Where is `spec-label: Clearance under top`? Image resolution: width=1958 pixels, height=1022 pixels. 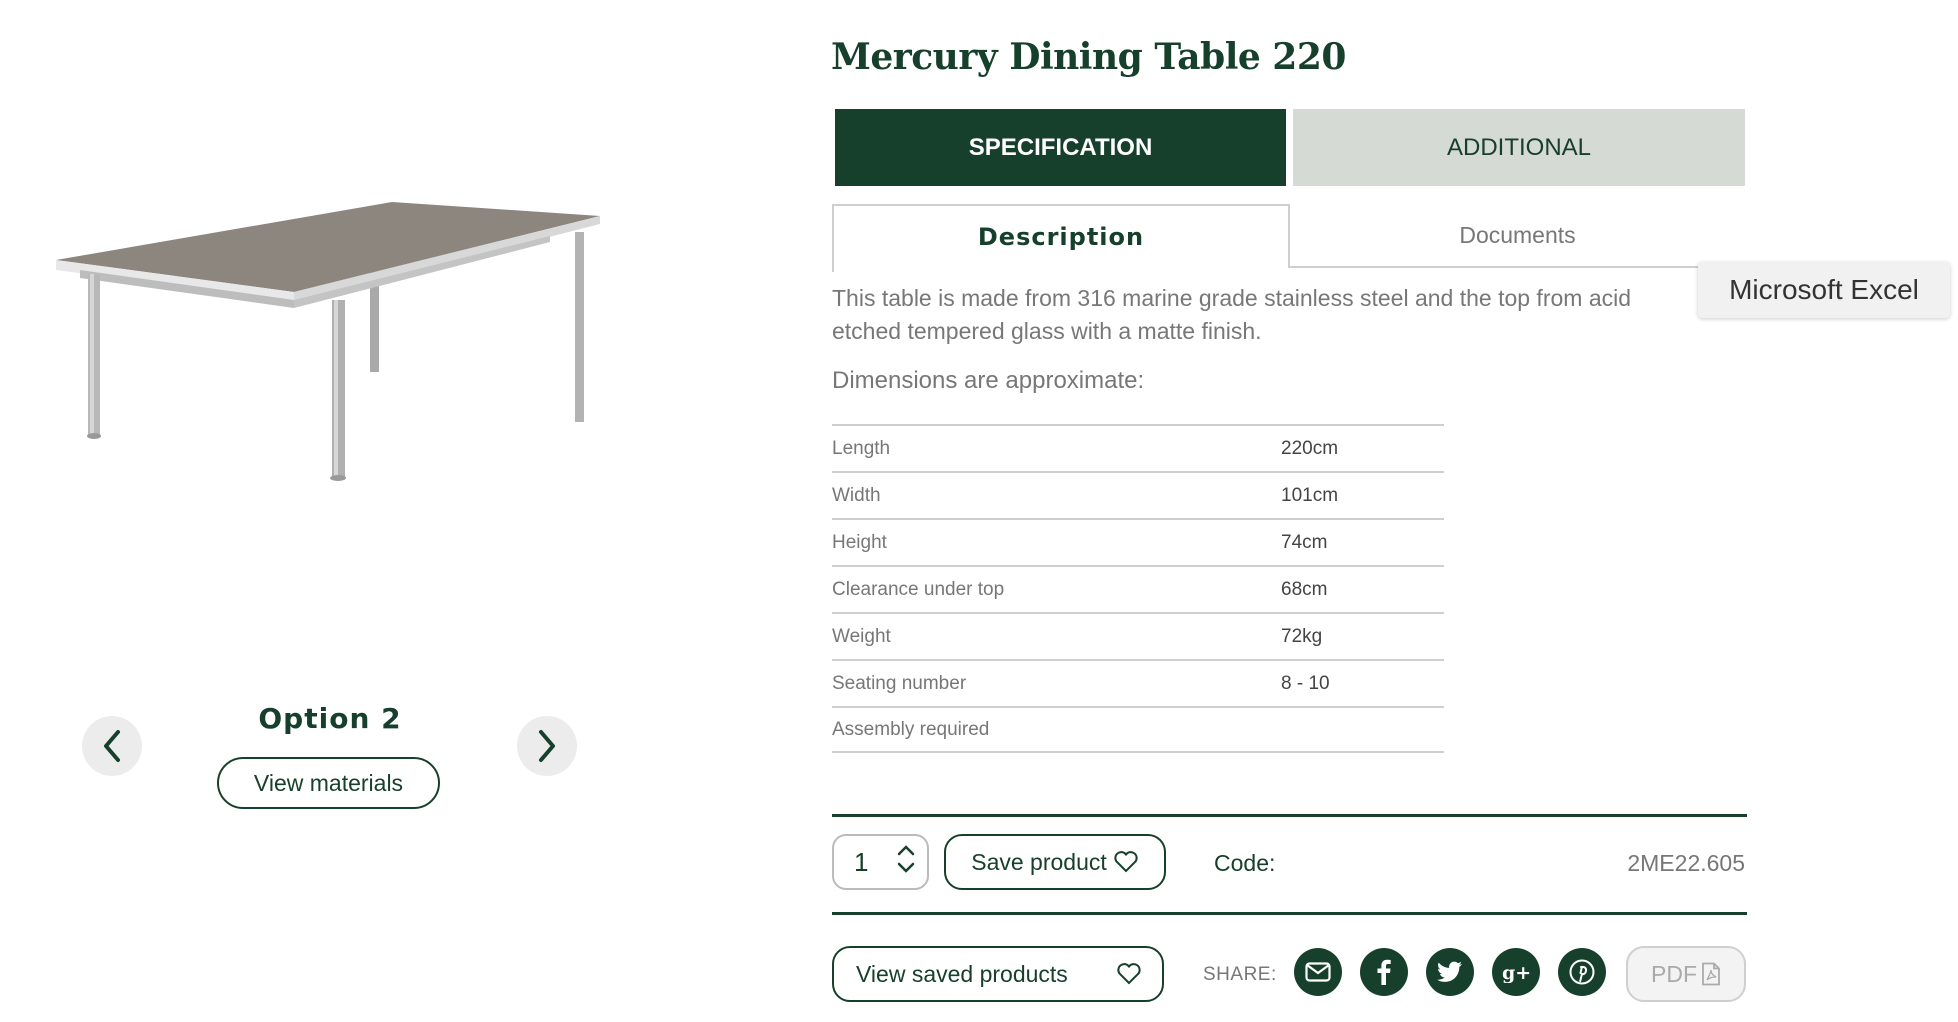 spec-label: Clearance under top is located at coordinates (918, 589).